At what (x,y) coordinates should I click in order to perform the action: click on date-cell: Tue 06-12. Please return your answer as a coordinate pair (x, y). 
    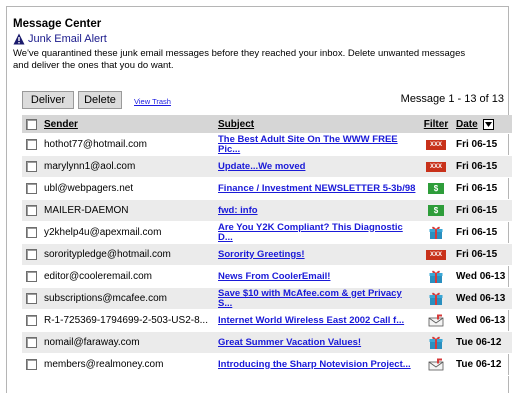
    Looking at the image, I should click on (479, 342).